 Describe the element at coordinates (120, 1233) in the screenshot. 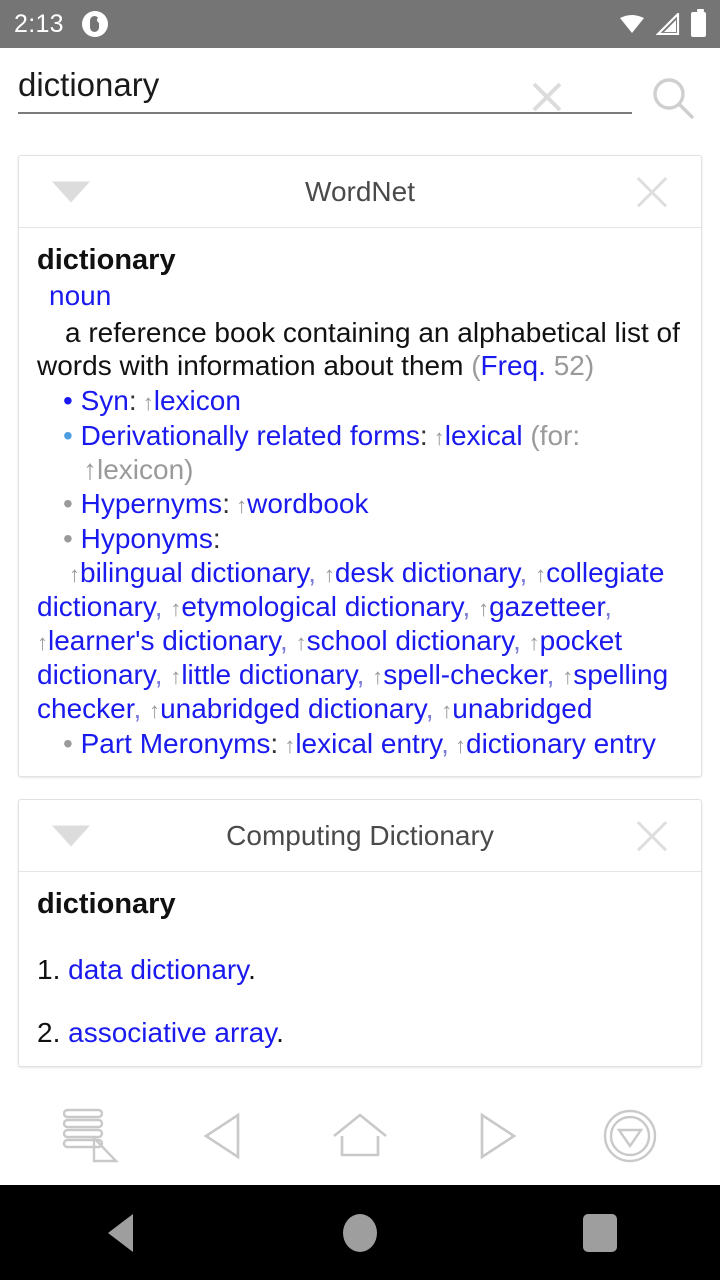

I see `android-back-icon` at that location.